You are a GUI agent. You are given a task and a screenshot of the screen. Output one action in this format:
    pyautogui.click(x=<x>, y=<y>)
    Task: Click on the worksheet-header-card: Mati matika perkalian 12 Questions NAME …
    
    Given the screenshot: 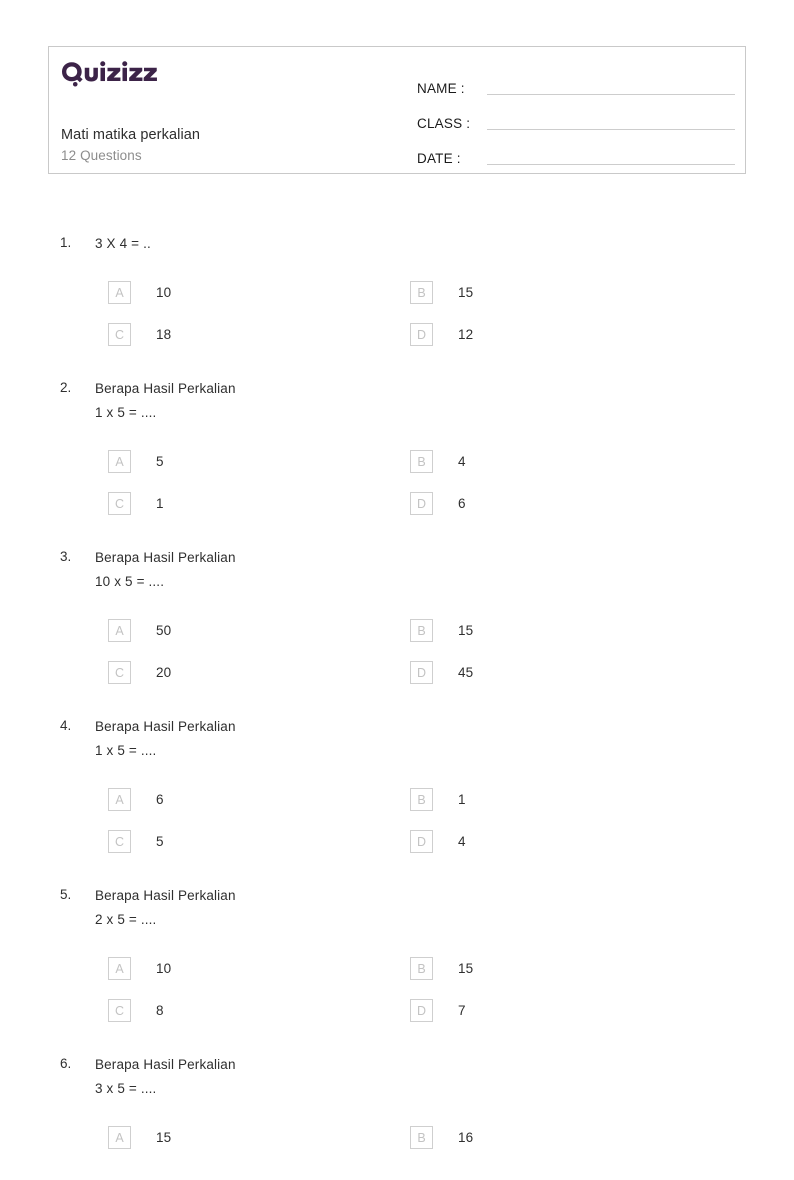 What is the action you would take?
    pyautogui.click(x=397, y=110)
    